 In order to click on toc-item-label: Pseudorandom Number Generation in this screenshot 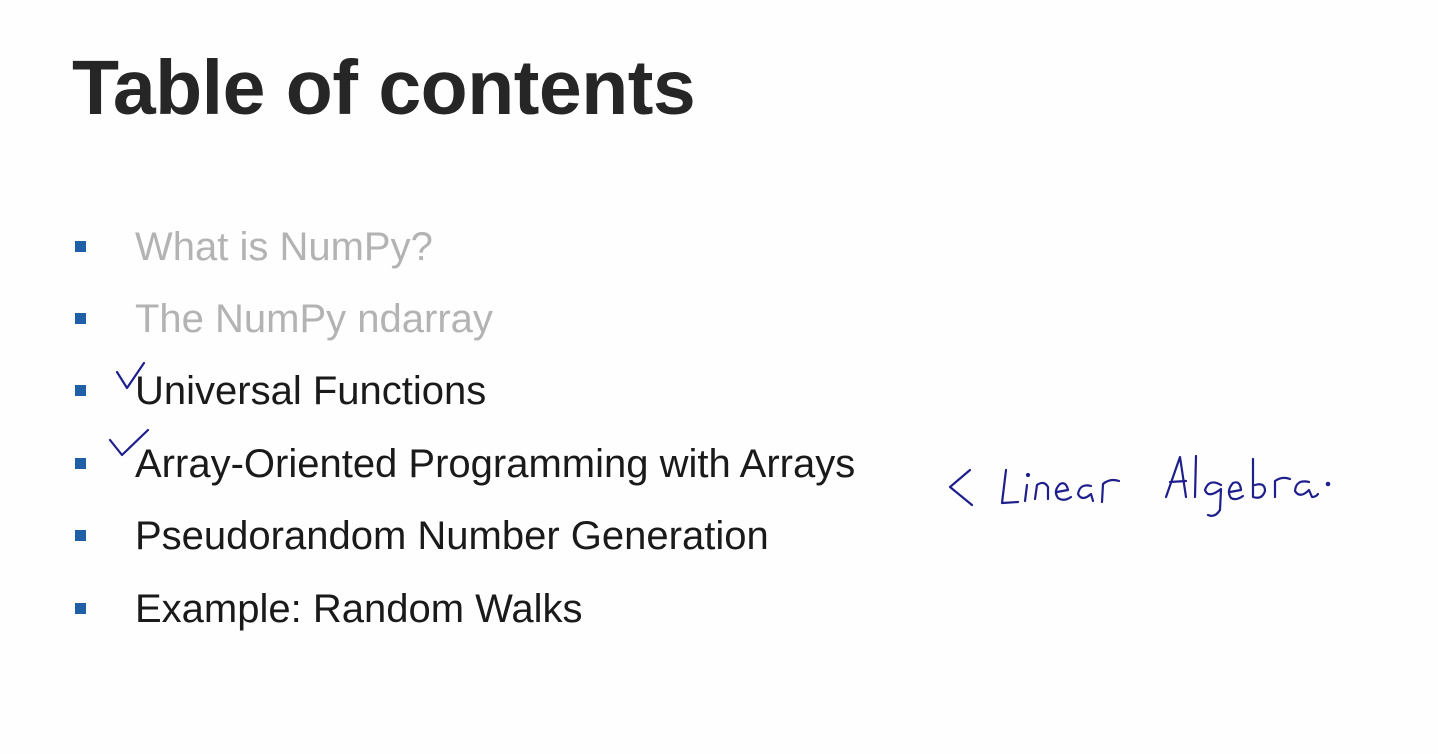, I will do `click(452, 536)`.